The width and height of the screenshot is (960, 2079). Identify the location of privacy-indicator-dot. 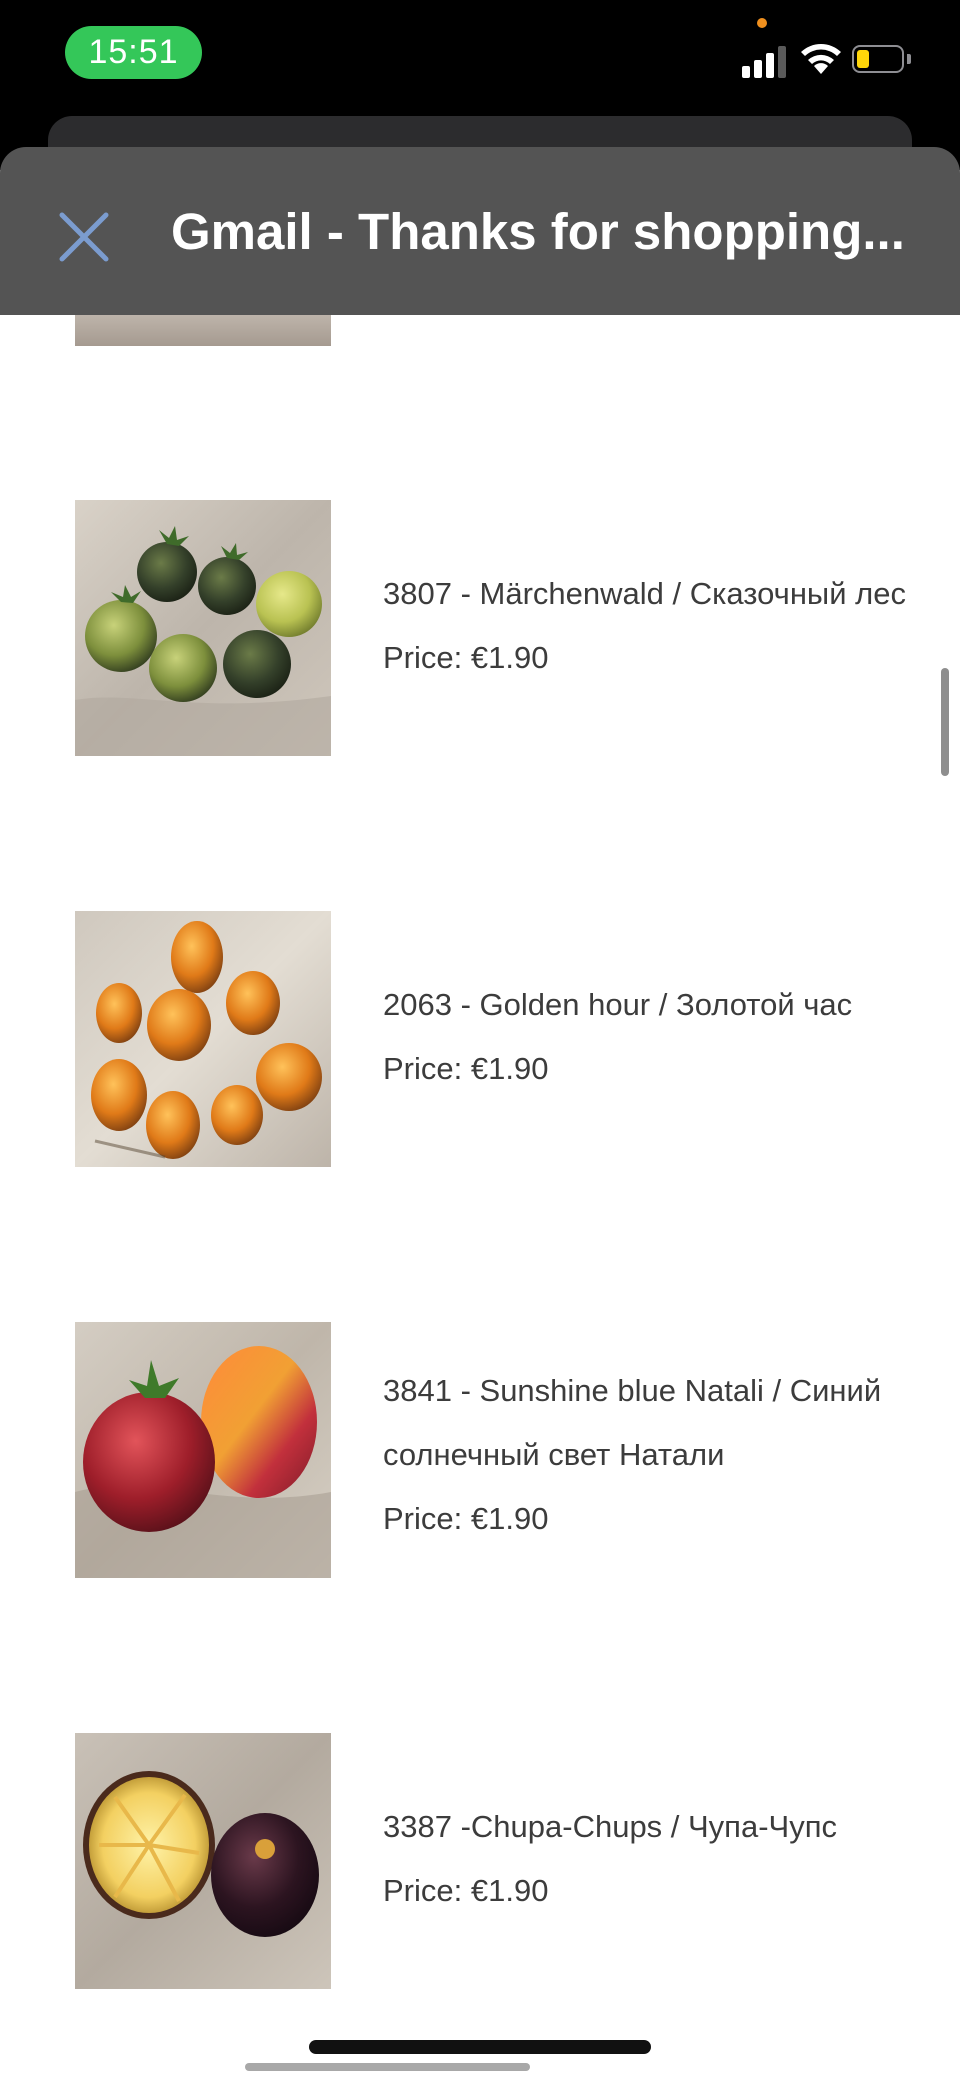
(762, 23).